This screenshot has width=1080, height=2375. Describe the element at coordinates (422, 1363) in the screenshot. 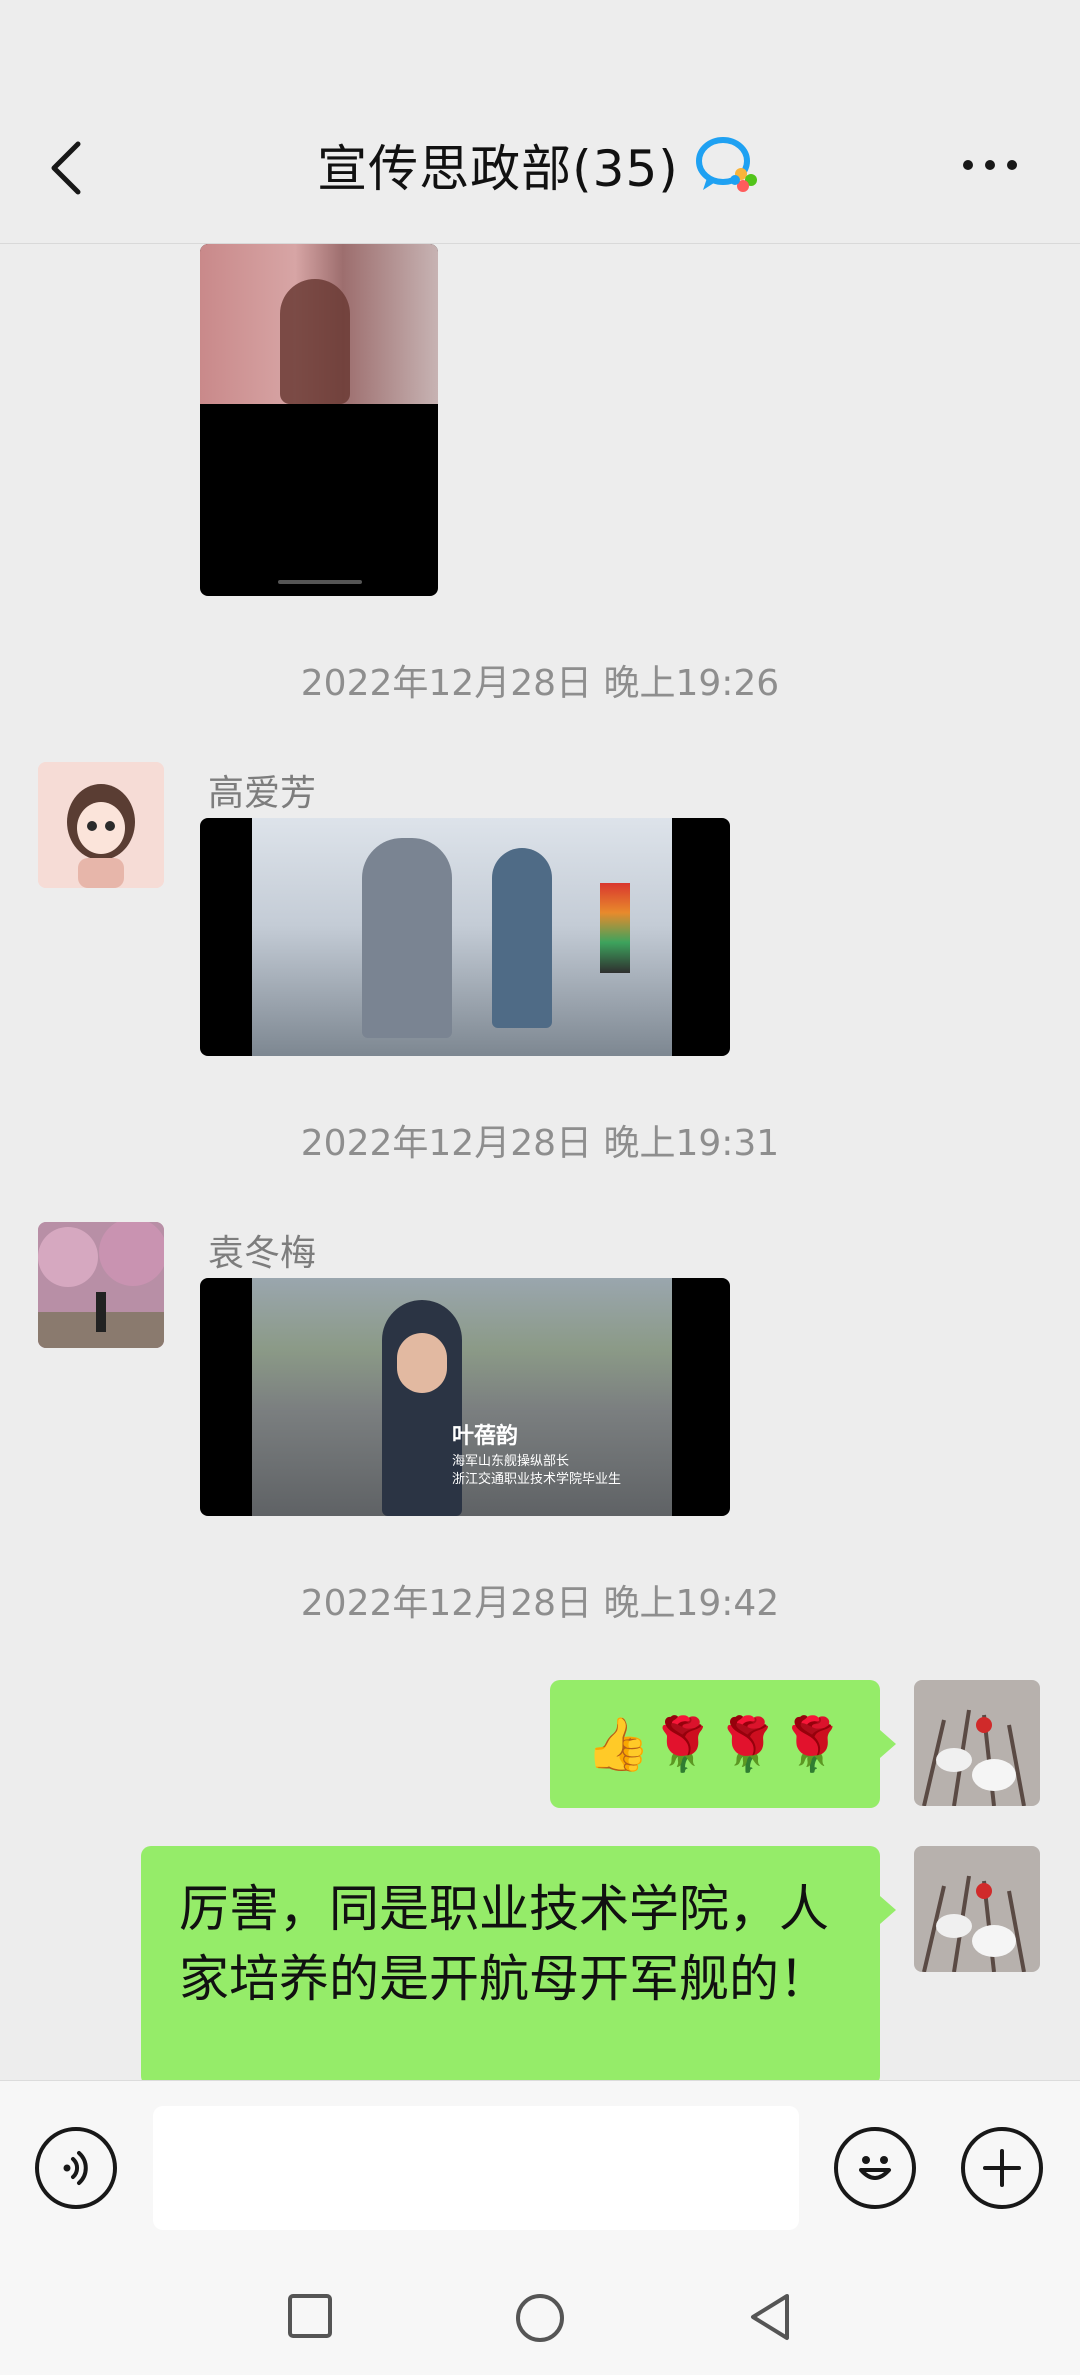

I see `video-person-face` at that location.